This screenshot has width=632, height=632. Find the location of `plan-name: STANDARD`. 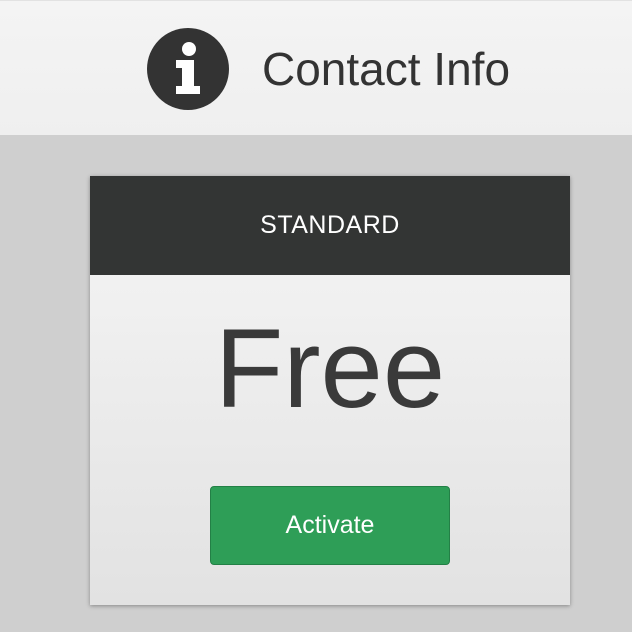

plan-name: STANDARD is located at coordinates (330, 225).